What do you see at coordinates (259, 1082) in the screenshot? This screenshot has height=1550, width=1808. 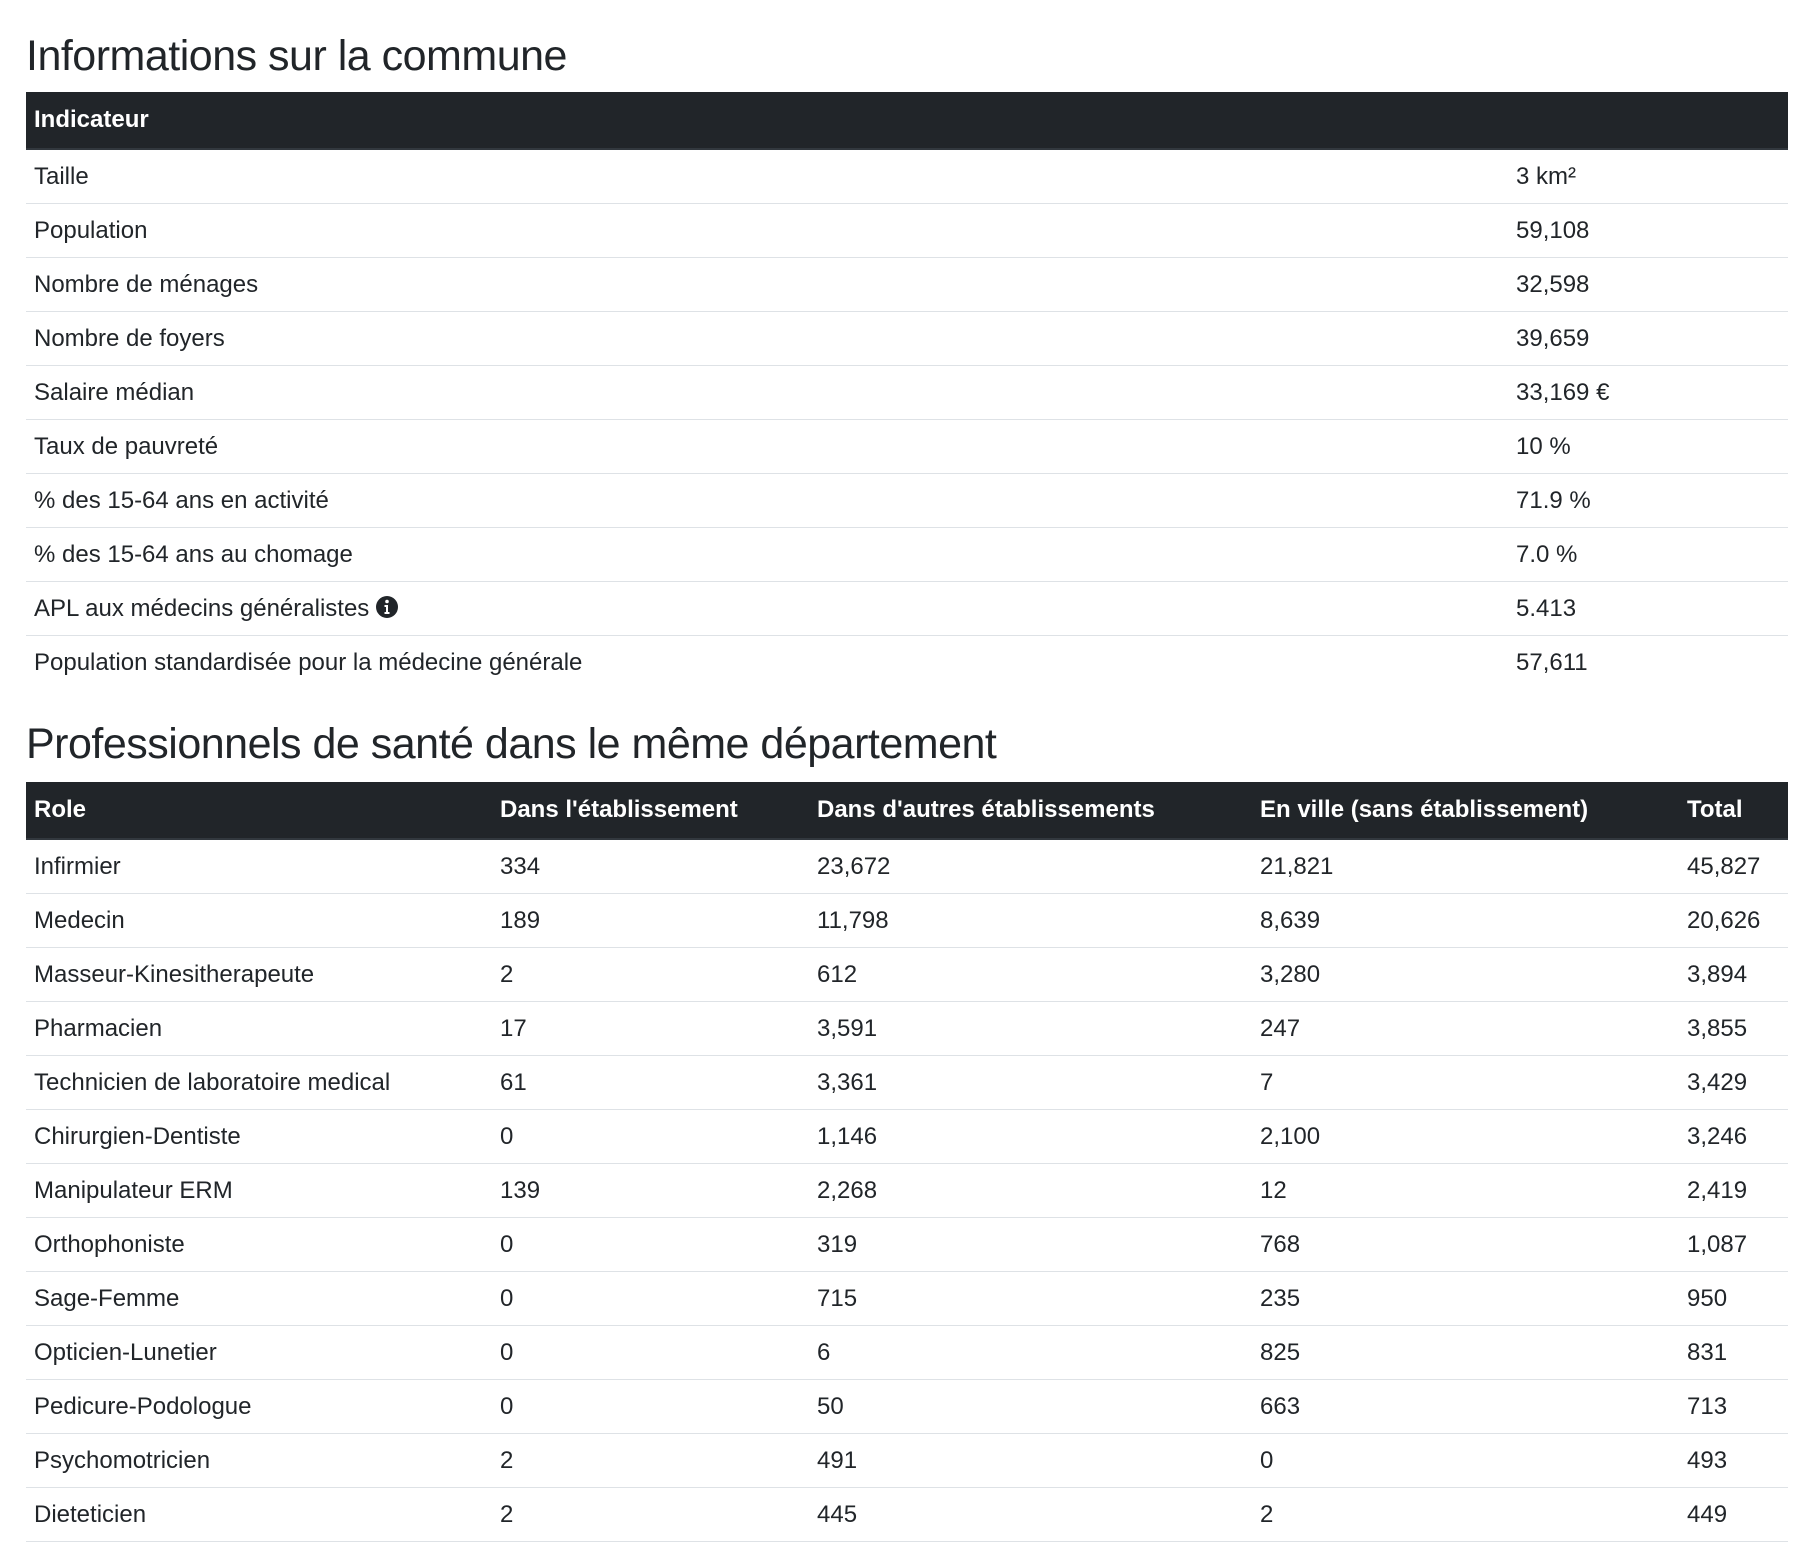 I see `role-cell: Technicien de laboratoire medical` at bounding box center [259, 1082].